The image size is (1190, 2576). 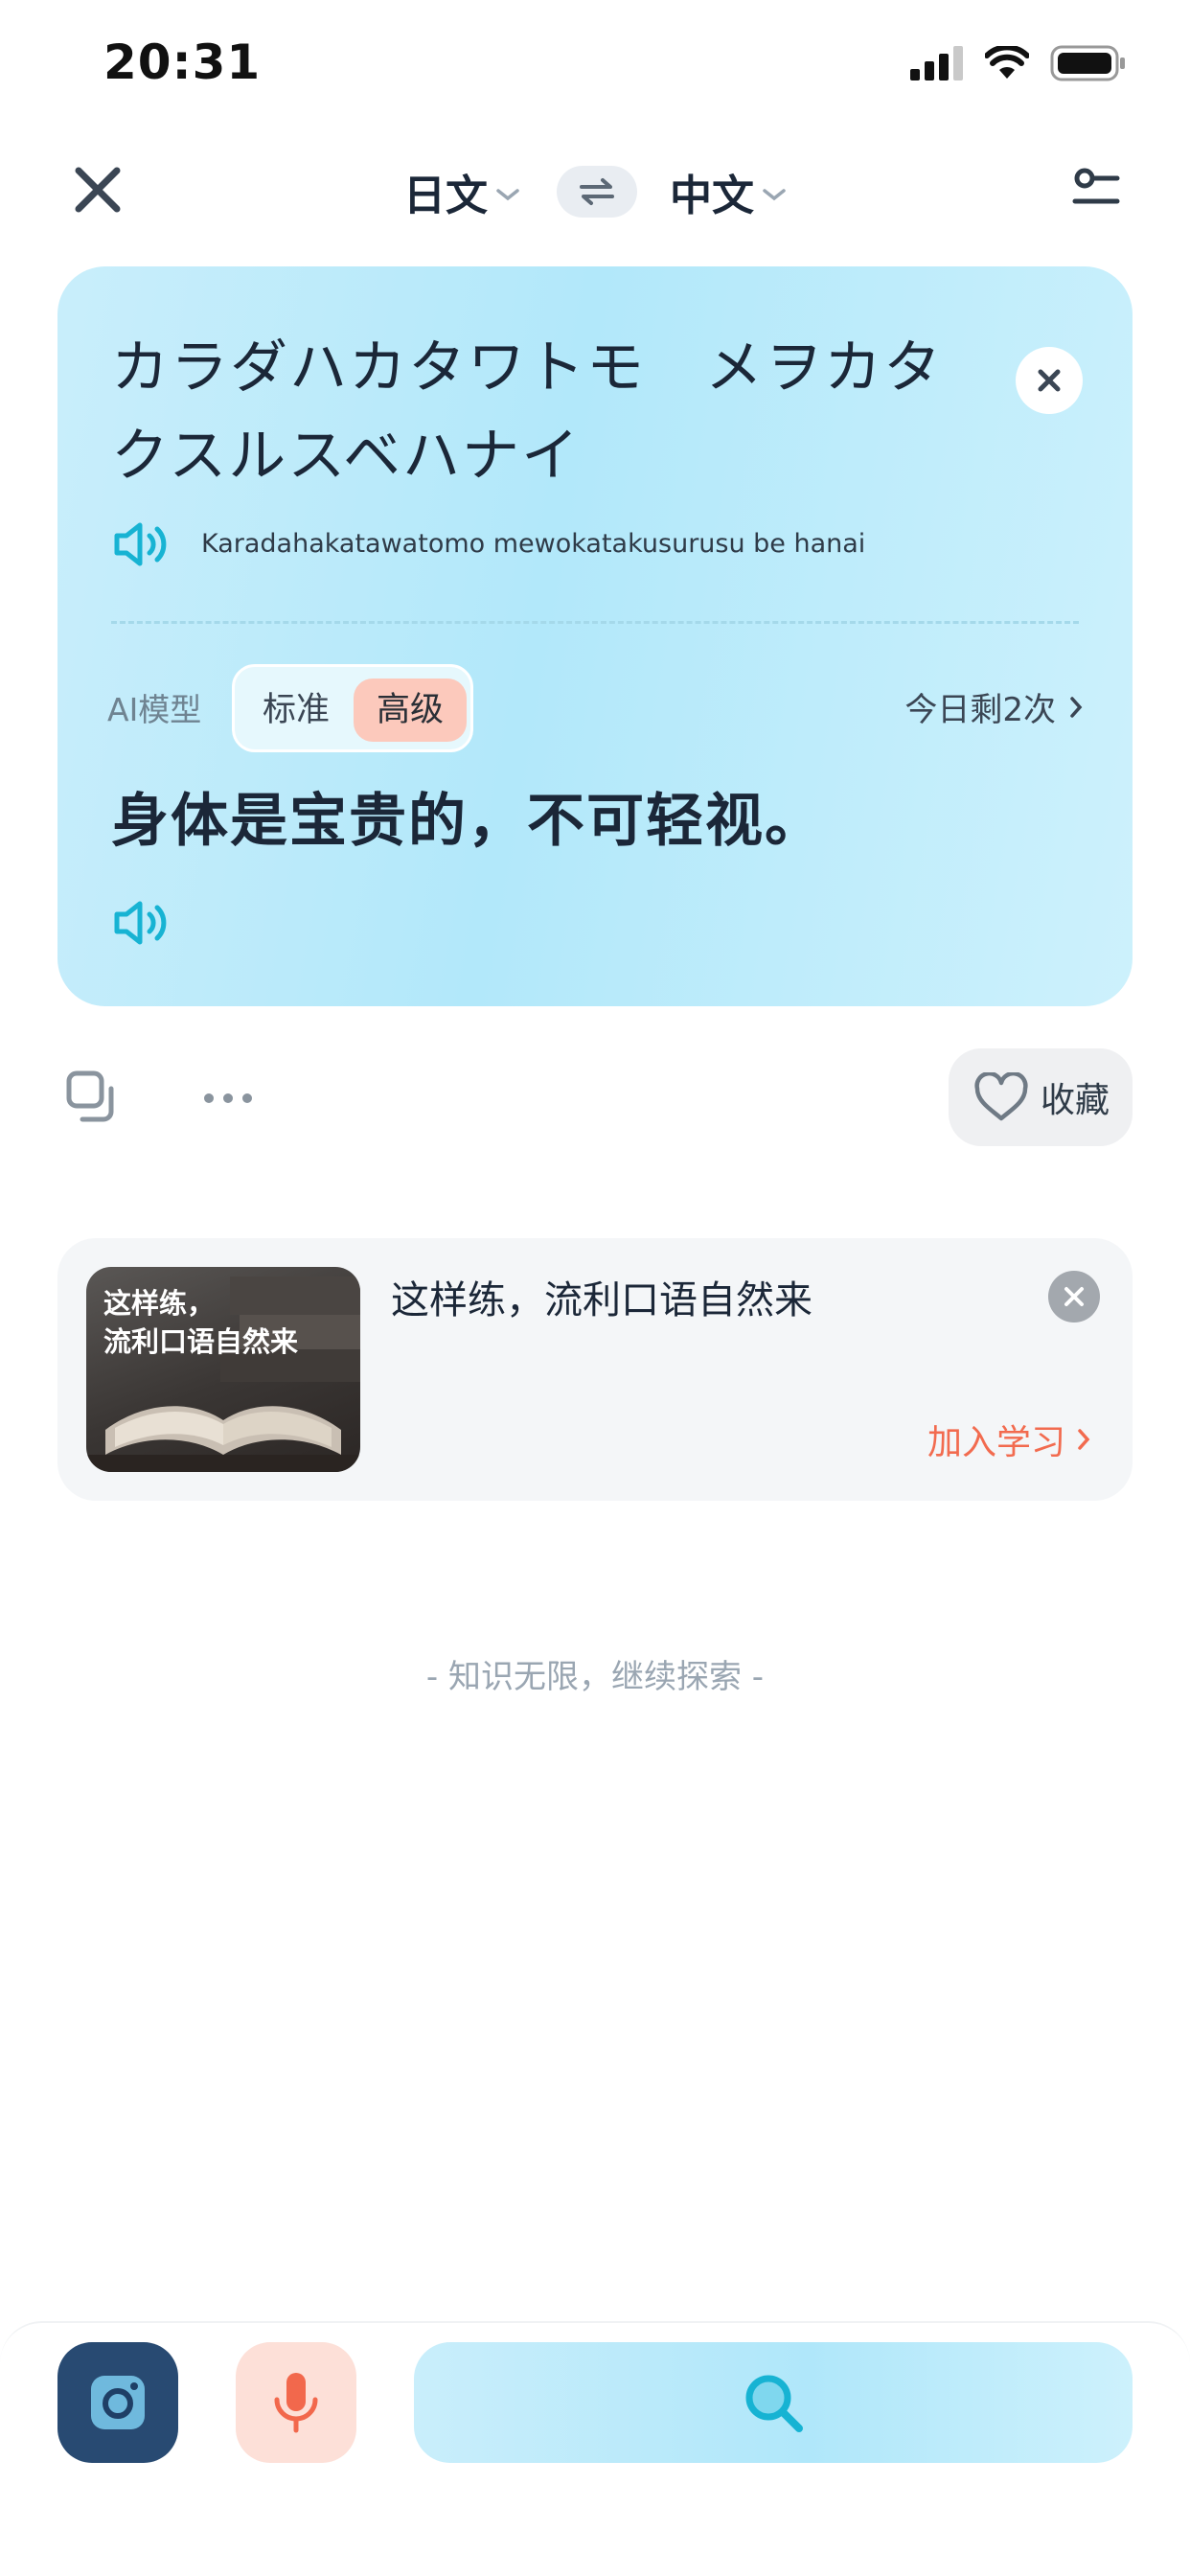 I want to click on copy-icon, so click(x=90, y=1096).